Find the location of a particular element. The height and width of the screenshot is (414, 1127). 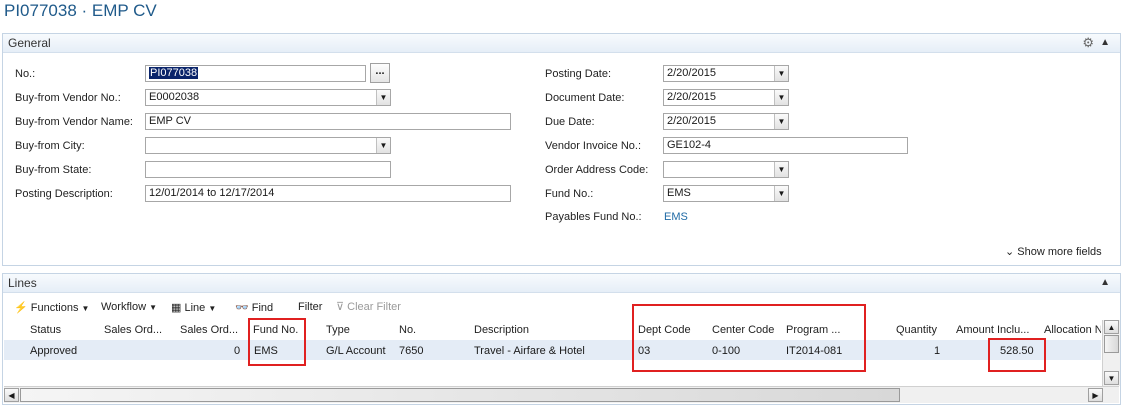

city-field: ▼ is located at coordinates (268, 145).